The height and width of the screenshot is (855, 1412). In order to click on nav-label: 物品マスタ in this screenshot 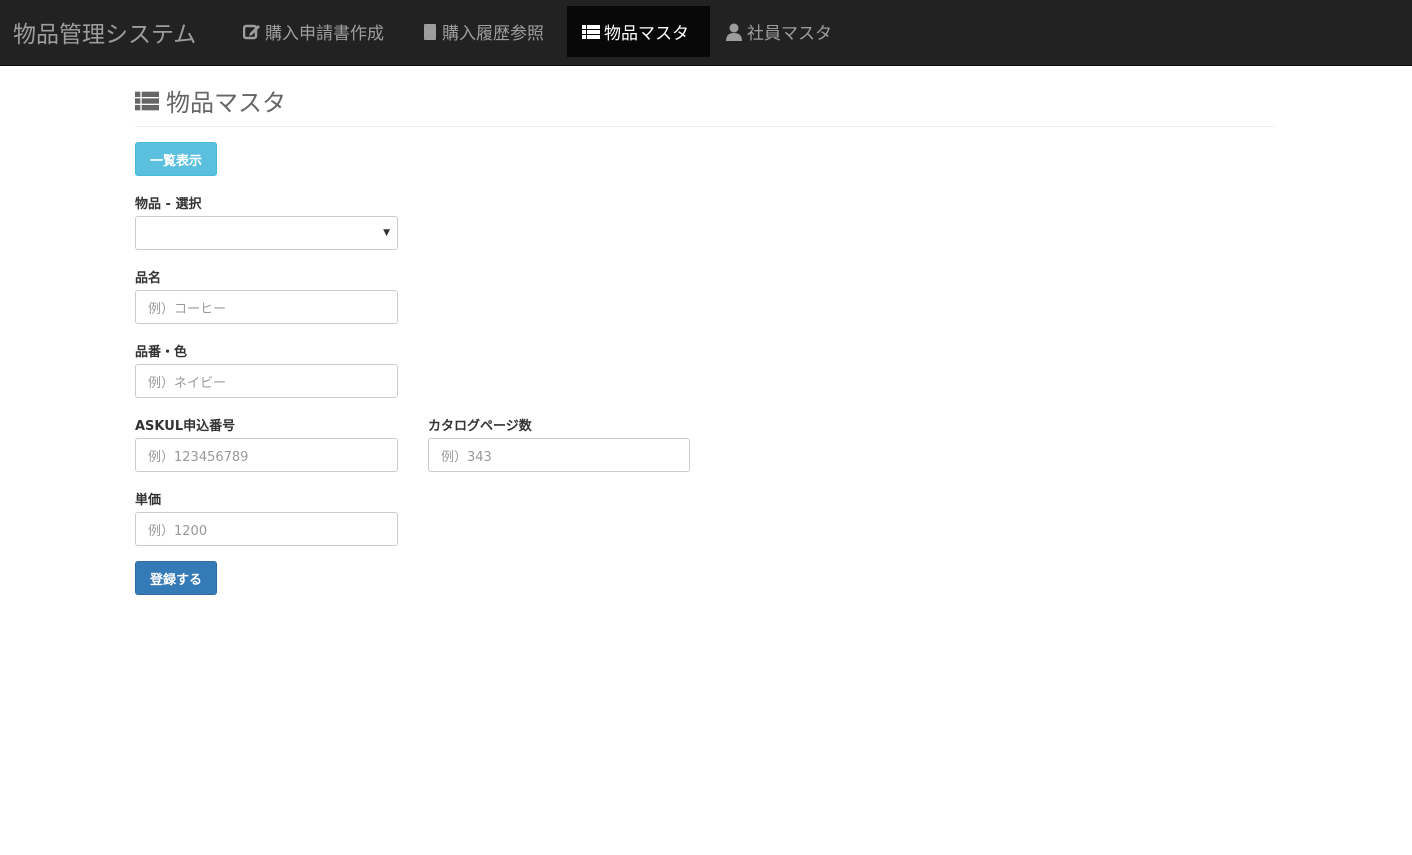, I will do `click(646, 34)`.